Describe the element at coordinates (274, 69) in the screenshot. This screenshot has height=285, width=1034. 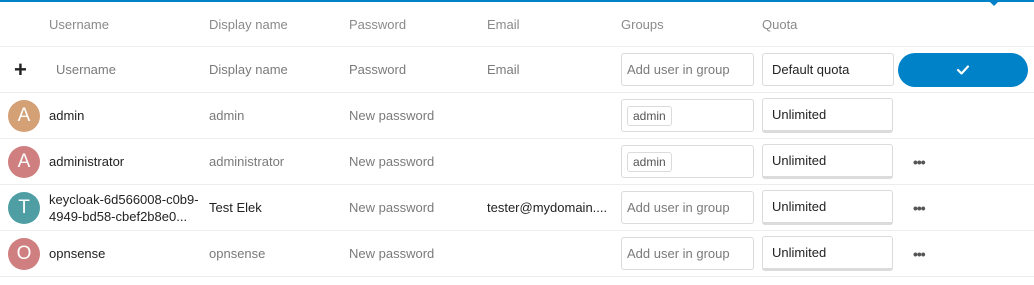
I see `new-display-name-input: Display name` at that location.